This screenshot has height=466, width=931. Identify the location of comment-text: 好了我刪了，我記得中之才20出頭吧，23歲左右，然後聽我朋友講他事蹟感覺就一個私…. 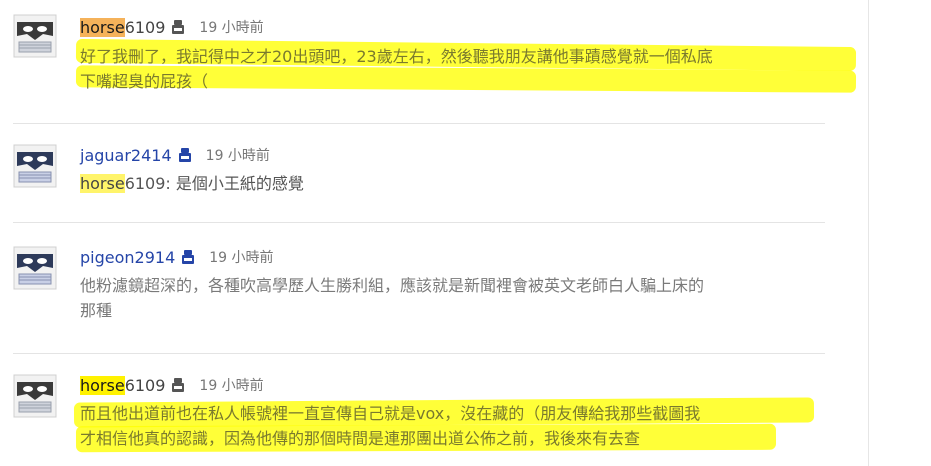
(460, 69).